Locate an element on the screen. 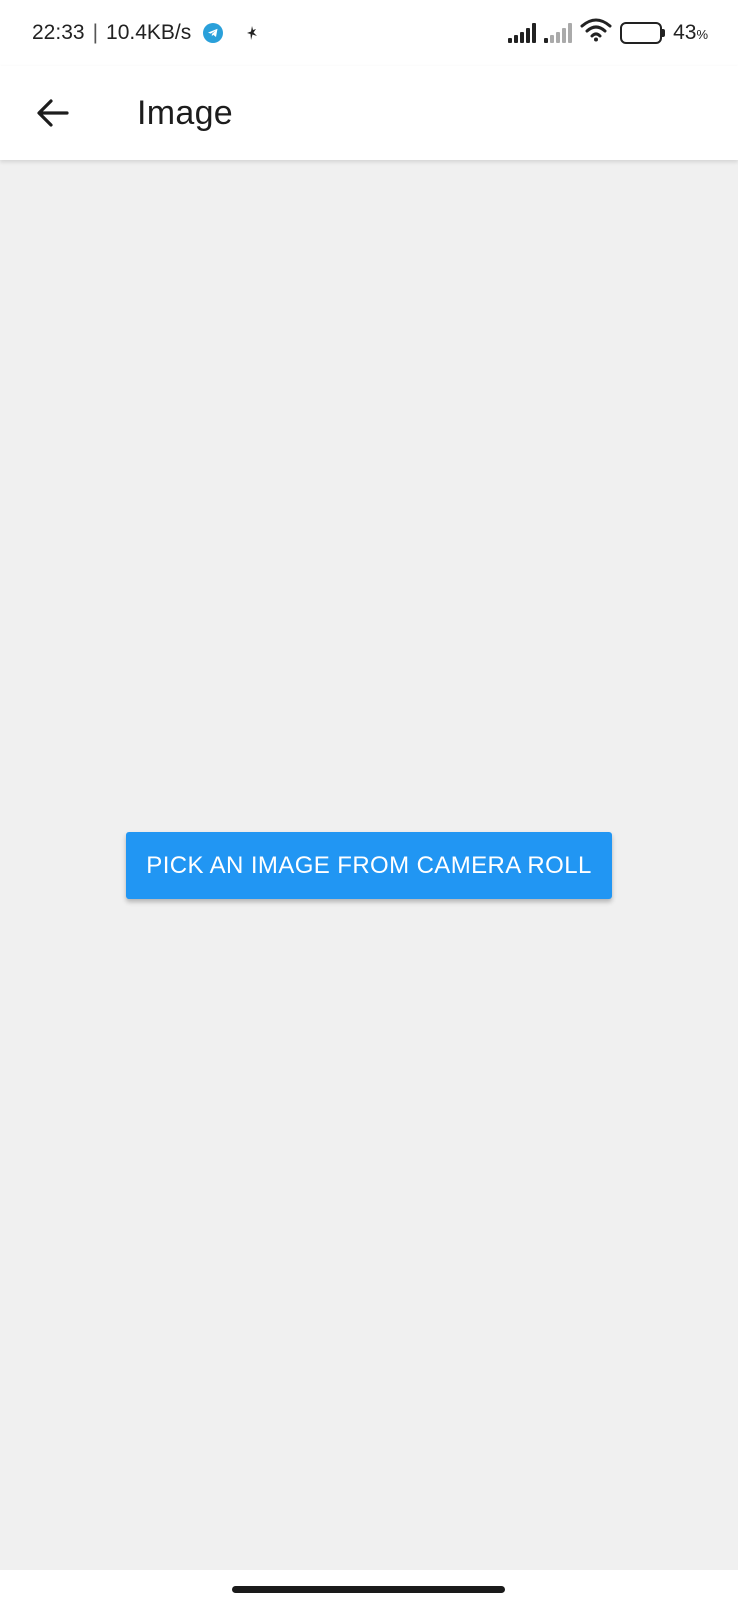  pick-image-button: PICK AN IMAGE FROM CAMERA ROLL is located at coordinates (369, 865).